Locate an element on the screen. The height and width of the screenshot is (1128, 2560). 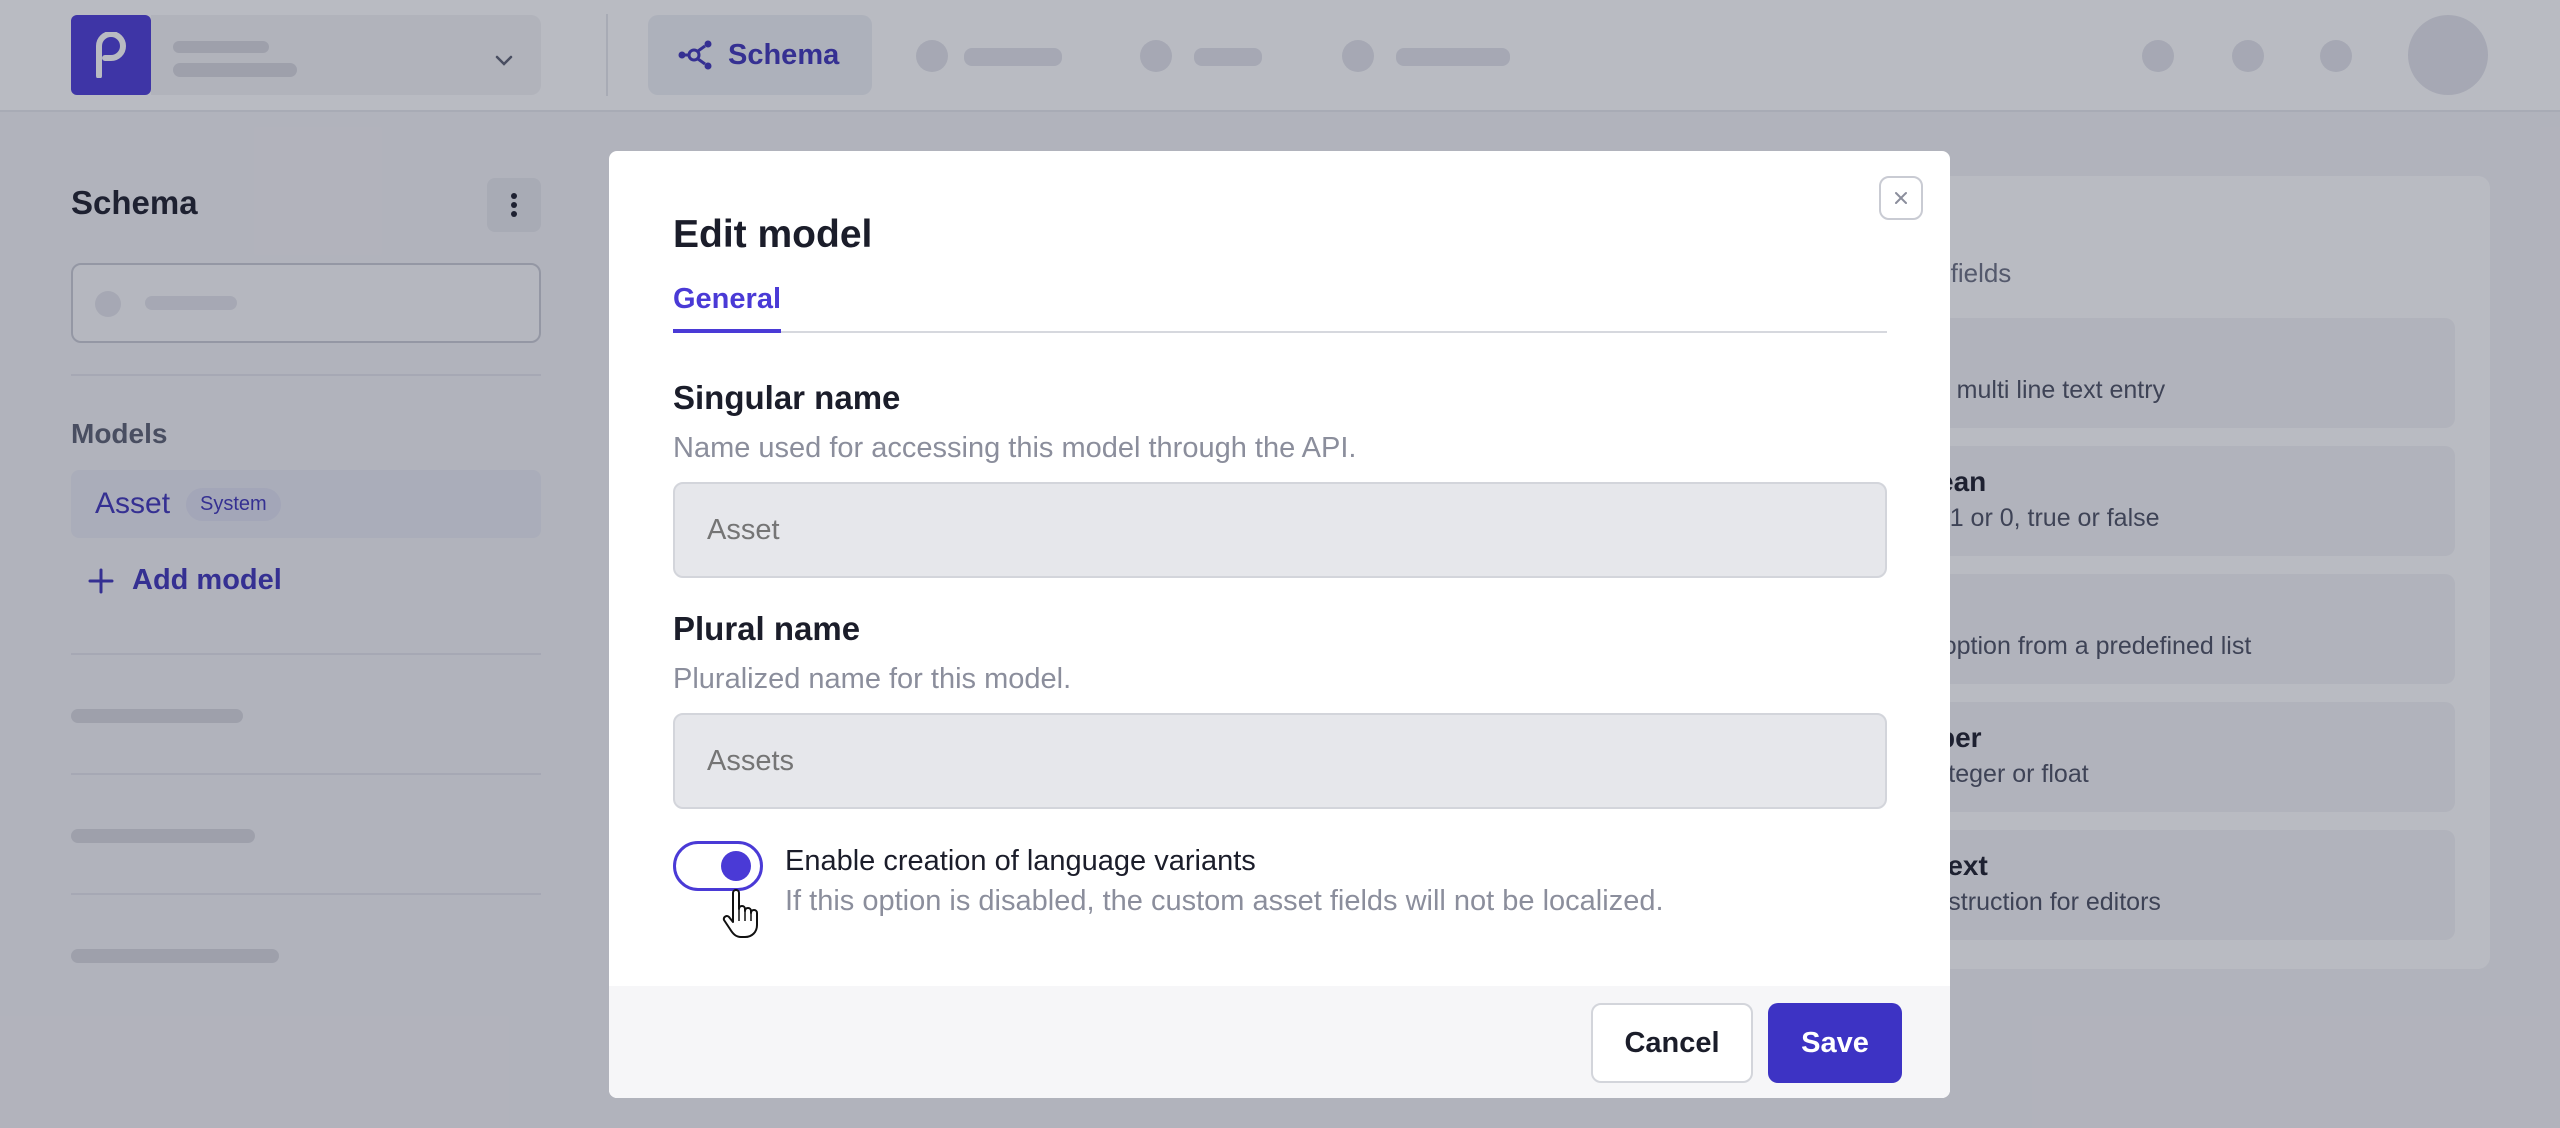
close-button is located at coordinates (1901, 198).